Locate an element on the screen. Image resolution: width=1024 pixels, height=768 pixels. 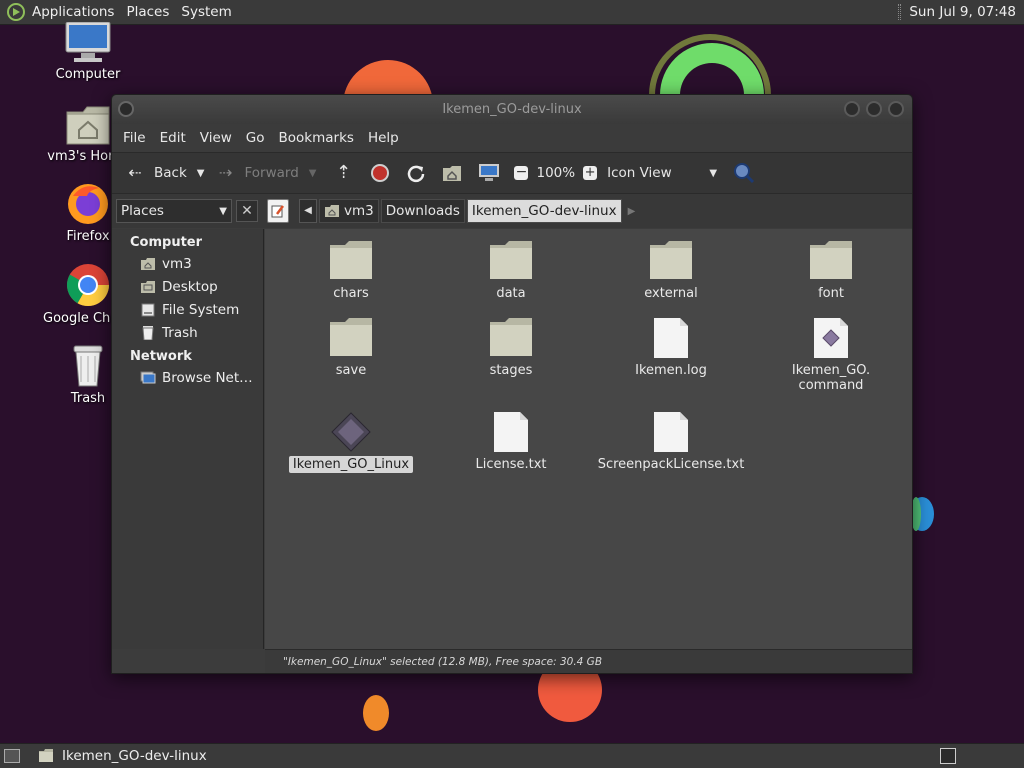
breadcrumb-scroll-left: ◀ is located at coordinates (308, 211).